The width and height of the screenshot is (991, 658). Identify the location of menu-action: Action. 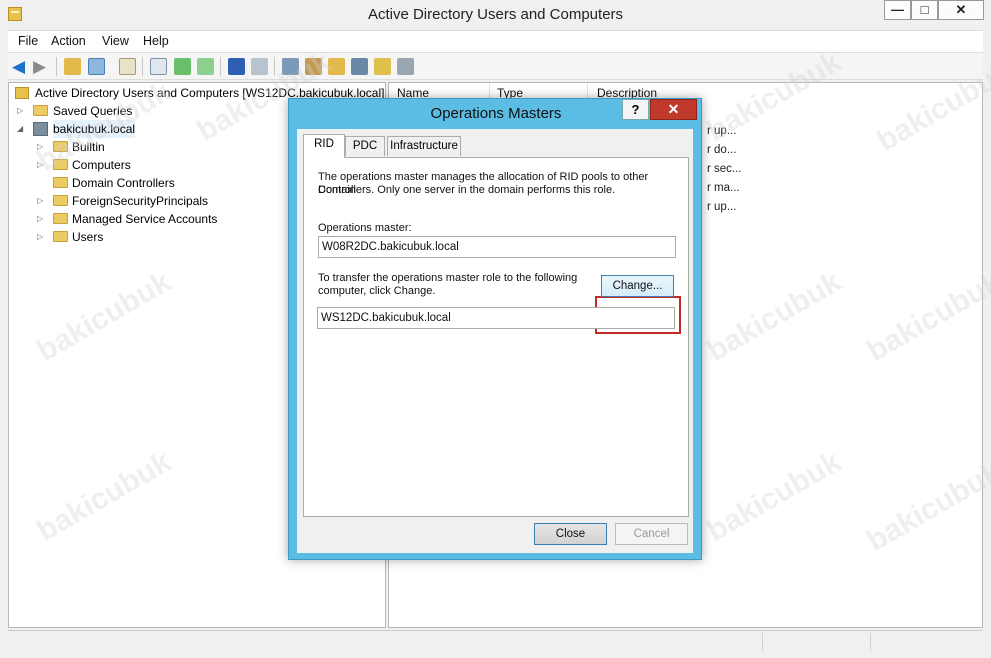
(68, 41).